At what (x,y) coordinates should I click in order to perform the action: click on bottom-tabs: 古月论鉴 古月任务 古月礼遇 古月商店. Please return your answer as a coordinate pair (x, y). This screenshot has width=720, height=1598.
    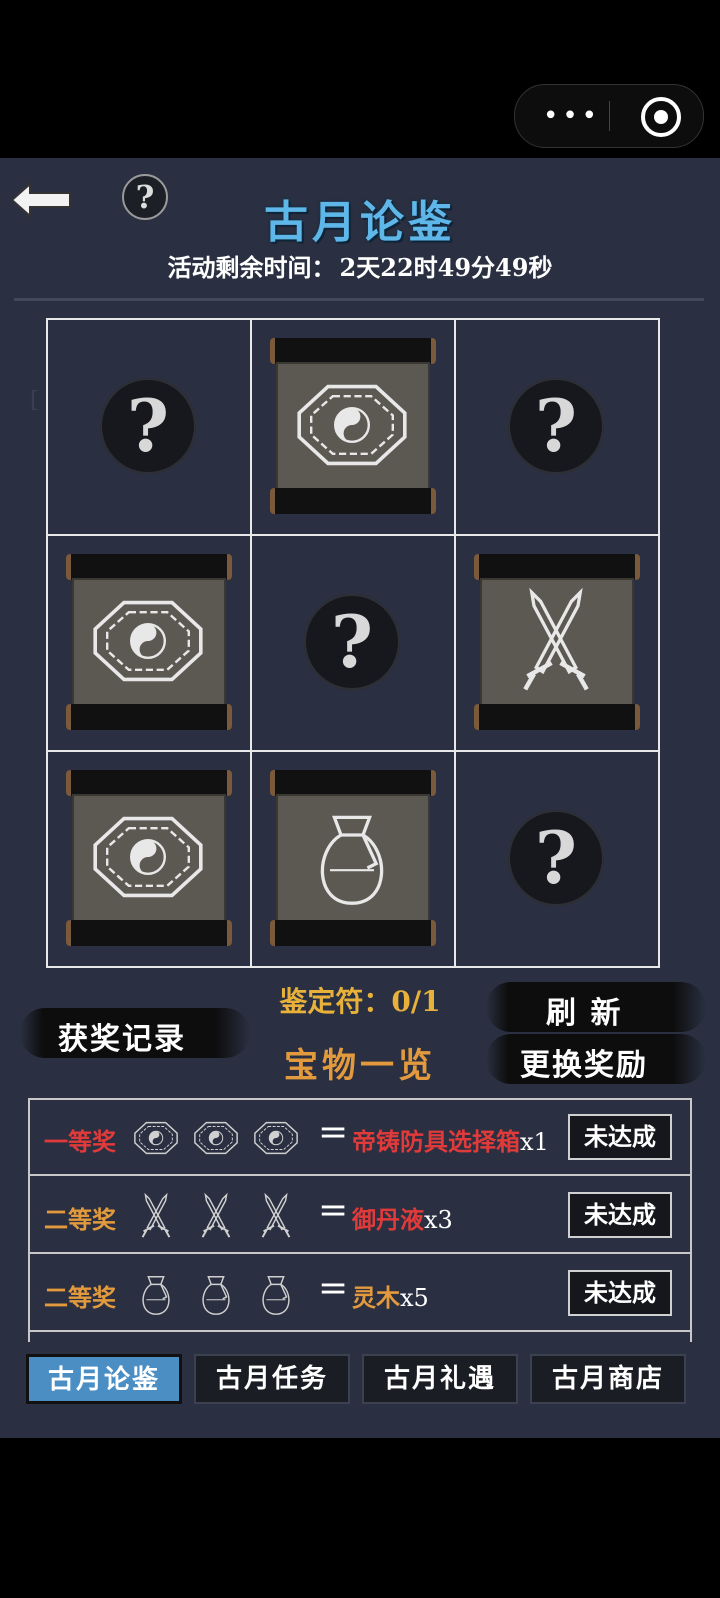
    Looking at the image, I should click on (361, 1381).